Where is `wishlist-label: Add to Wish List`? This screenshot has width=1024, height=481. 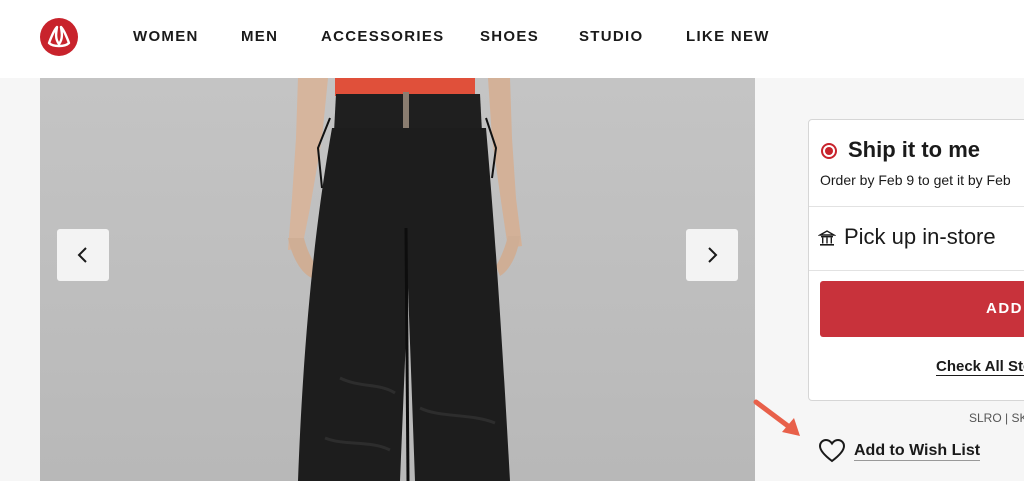 wishlist-label: Add to Wish List is located at coordinates (917, 451).